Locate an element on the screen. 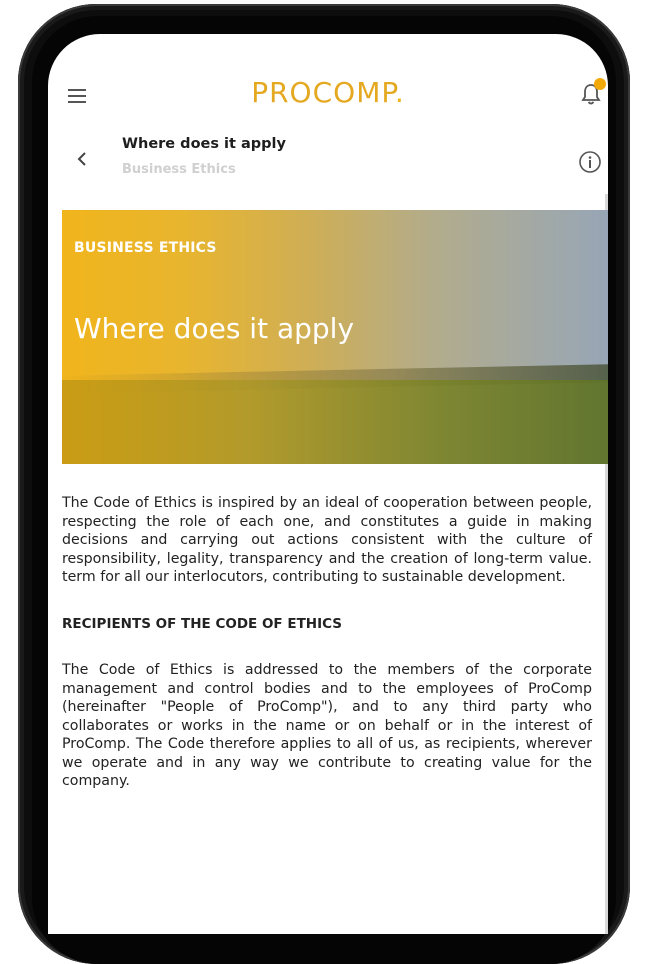 This screenshot has width=654, height=964. logo-text: PROCOMP is located at coordinates (323, 92).